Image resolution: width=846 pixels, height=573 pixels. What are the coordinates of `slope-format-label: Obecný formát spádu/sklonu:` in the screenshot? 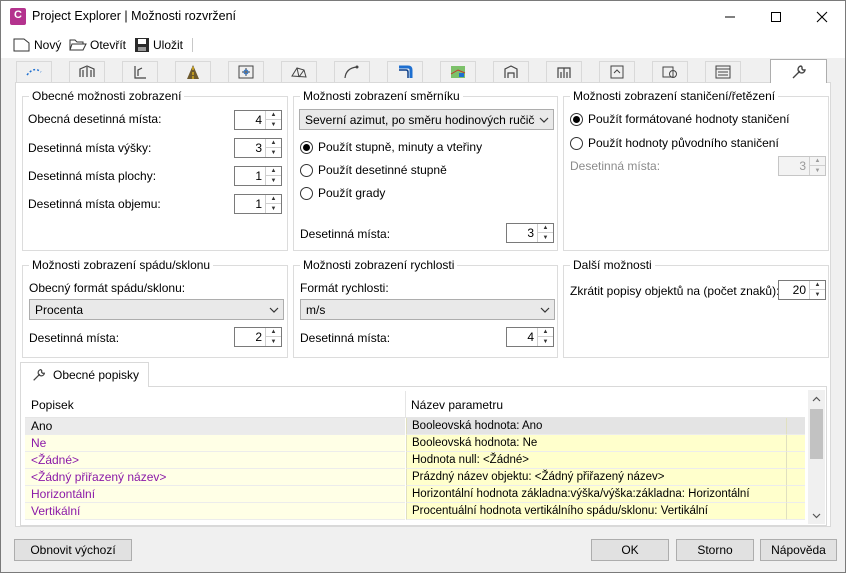 It's located at (107, 288).